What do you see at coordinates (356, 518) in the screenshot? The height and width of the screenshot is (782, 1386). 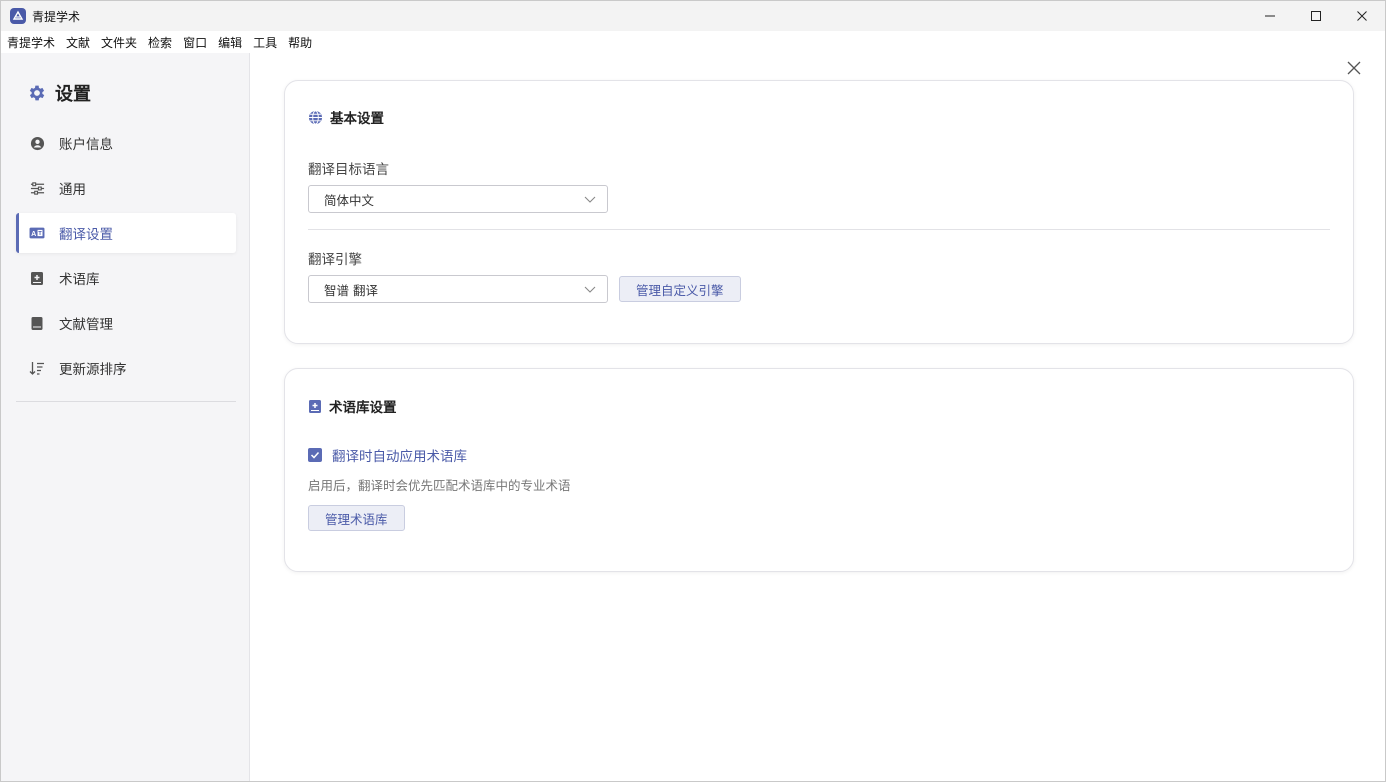 I see `manage-glossary-button: 管理术语库` at bounding box center [356, 518].